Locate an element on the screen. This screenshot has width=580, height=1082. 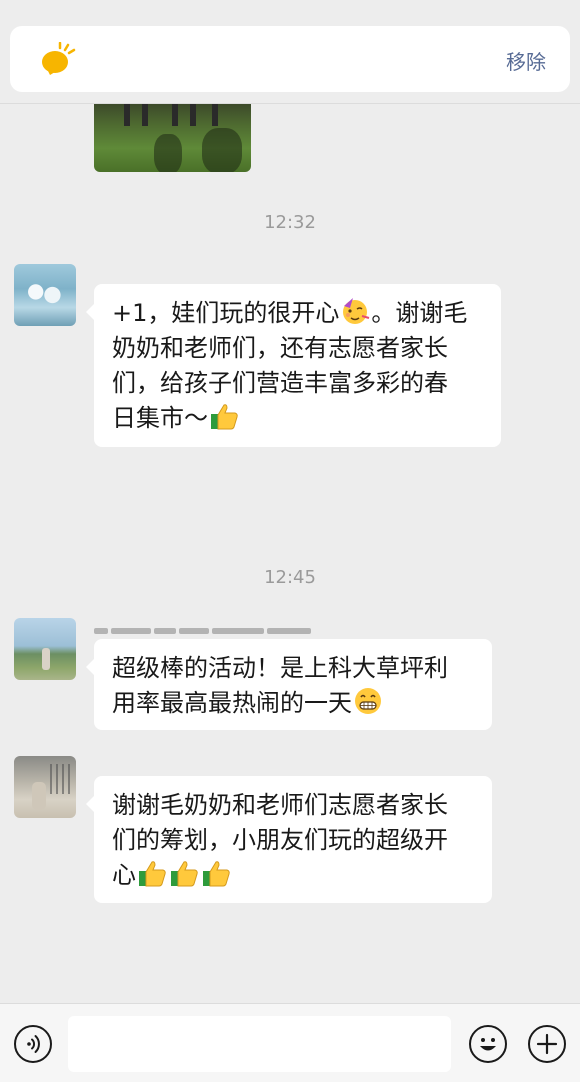
emoji-button is located at coordinates (488, 1044).